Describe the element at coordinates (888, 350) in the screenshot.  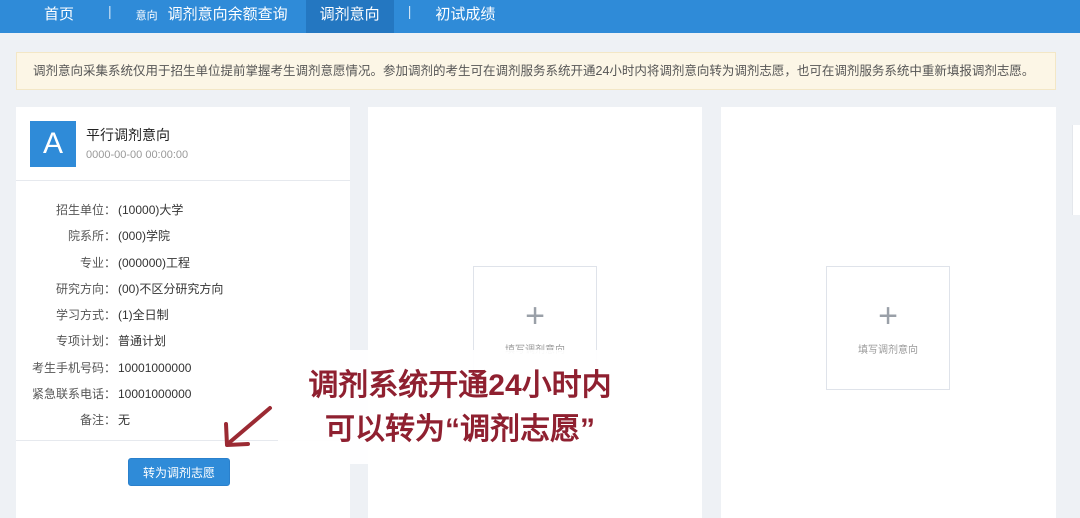
I see `add-intent-label: 填写调剂意向` at that location.